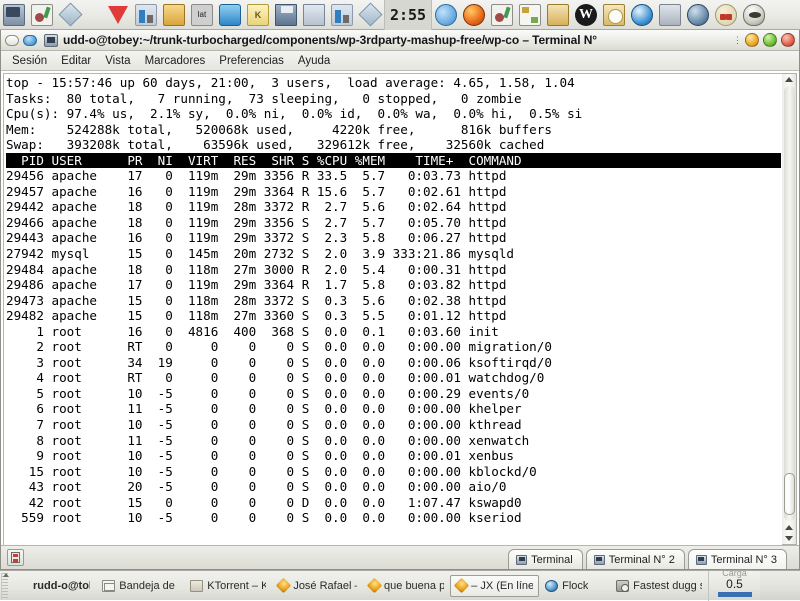  What do you see at coordinates (314, 15) in the screenshot?
I see `update-notifier-icon` at bounding box center [314, 15].